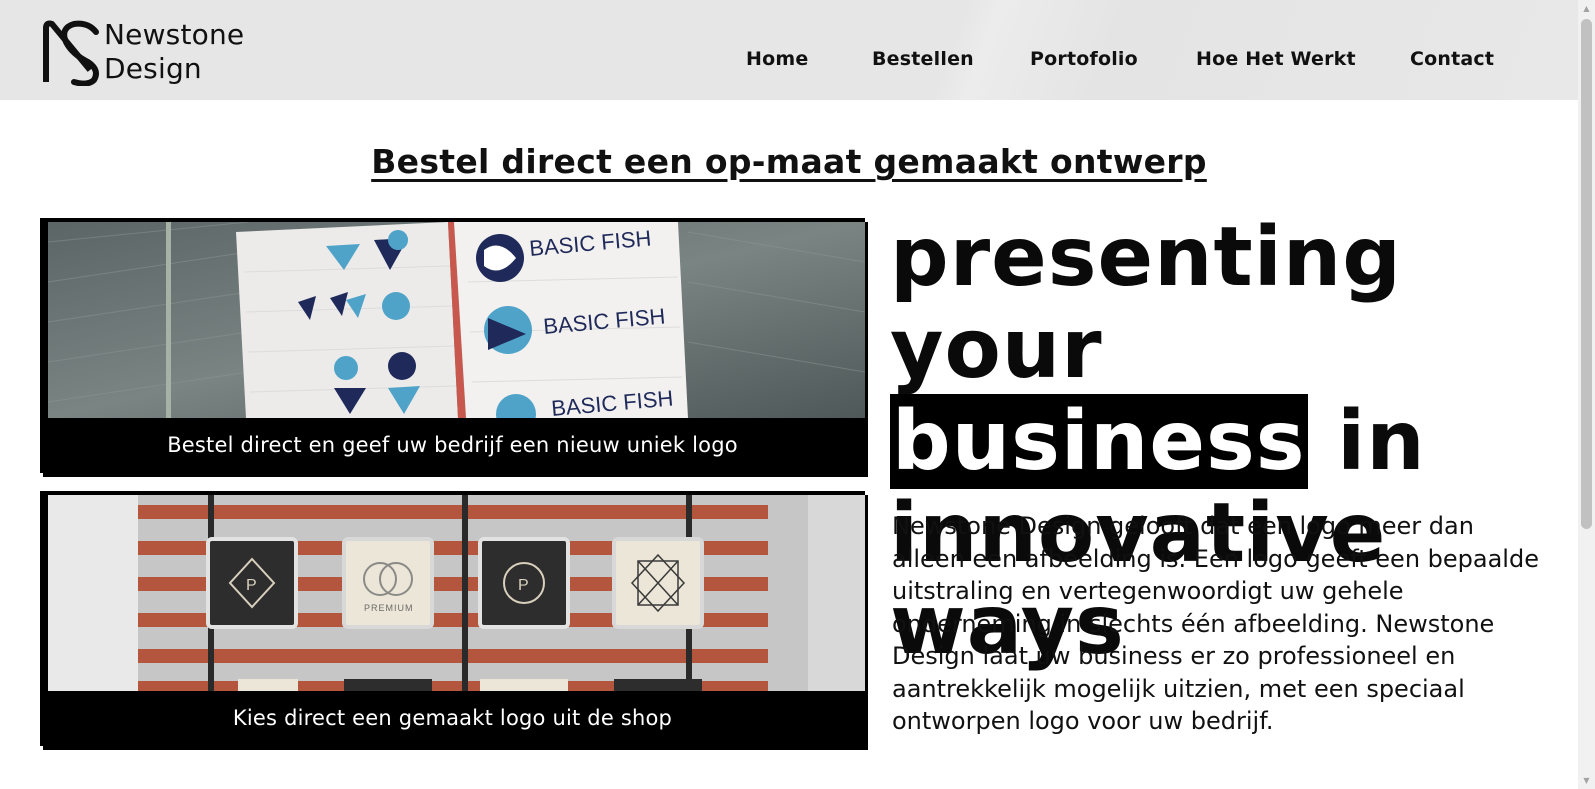 The image size is (1595, 789). I want to click on scrollbar-thumb, so click(1586, 274).